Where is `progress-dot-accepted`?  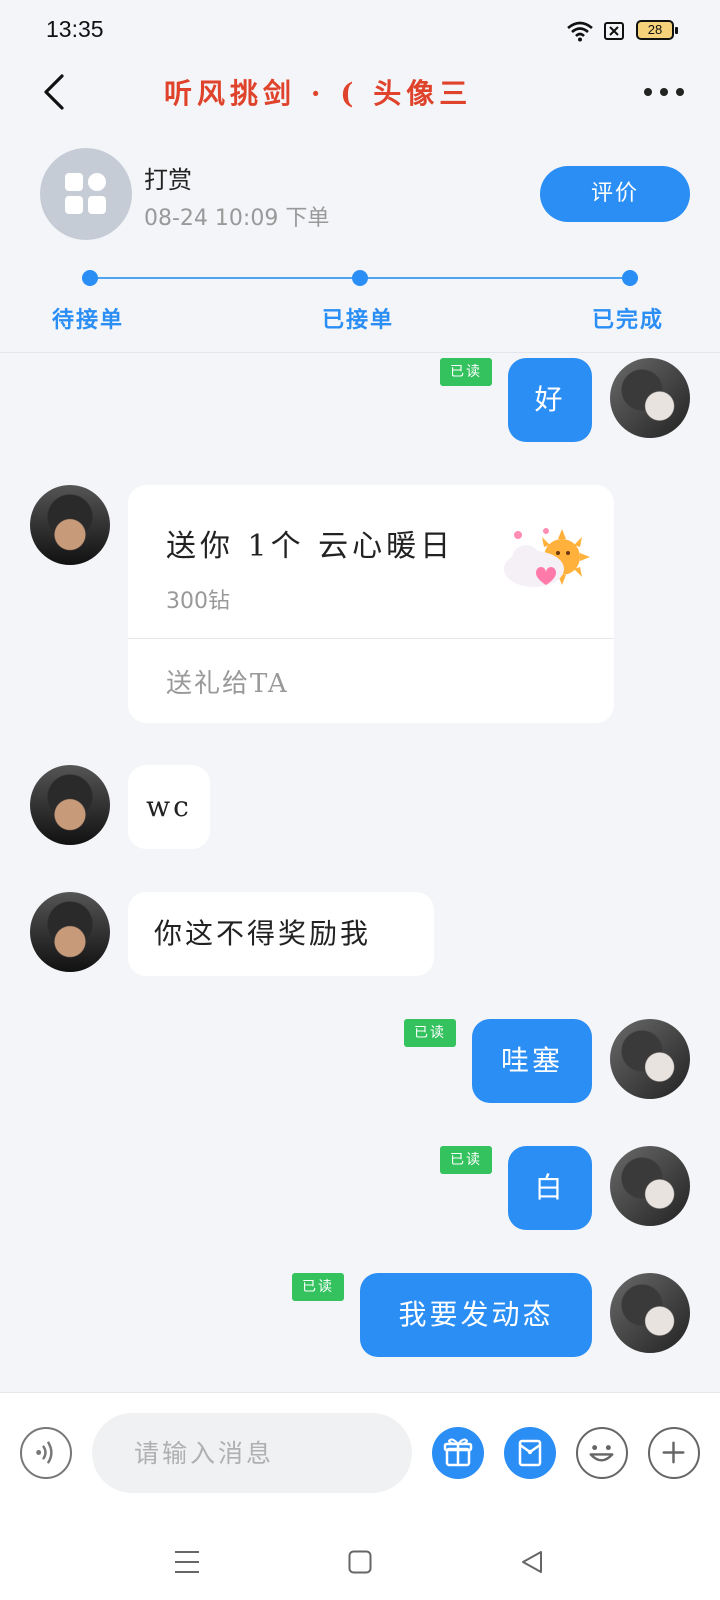 progress-dot-accepted is located at coordinates (360, 278).